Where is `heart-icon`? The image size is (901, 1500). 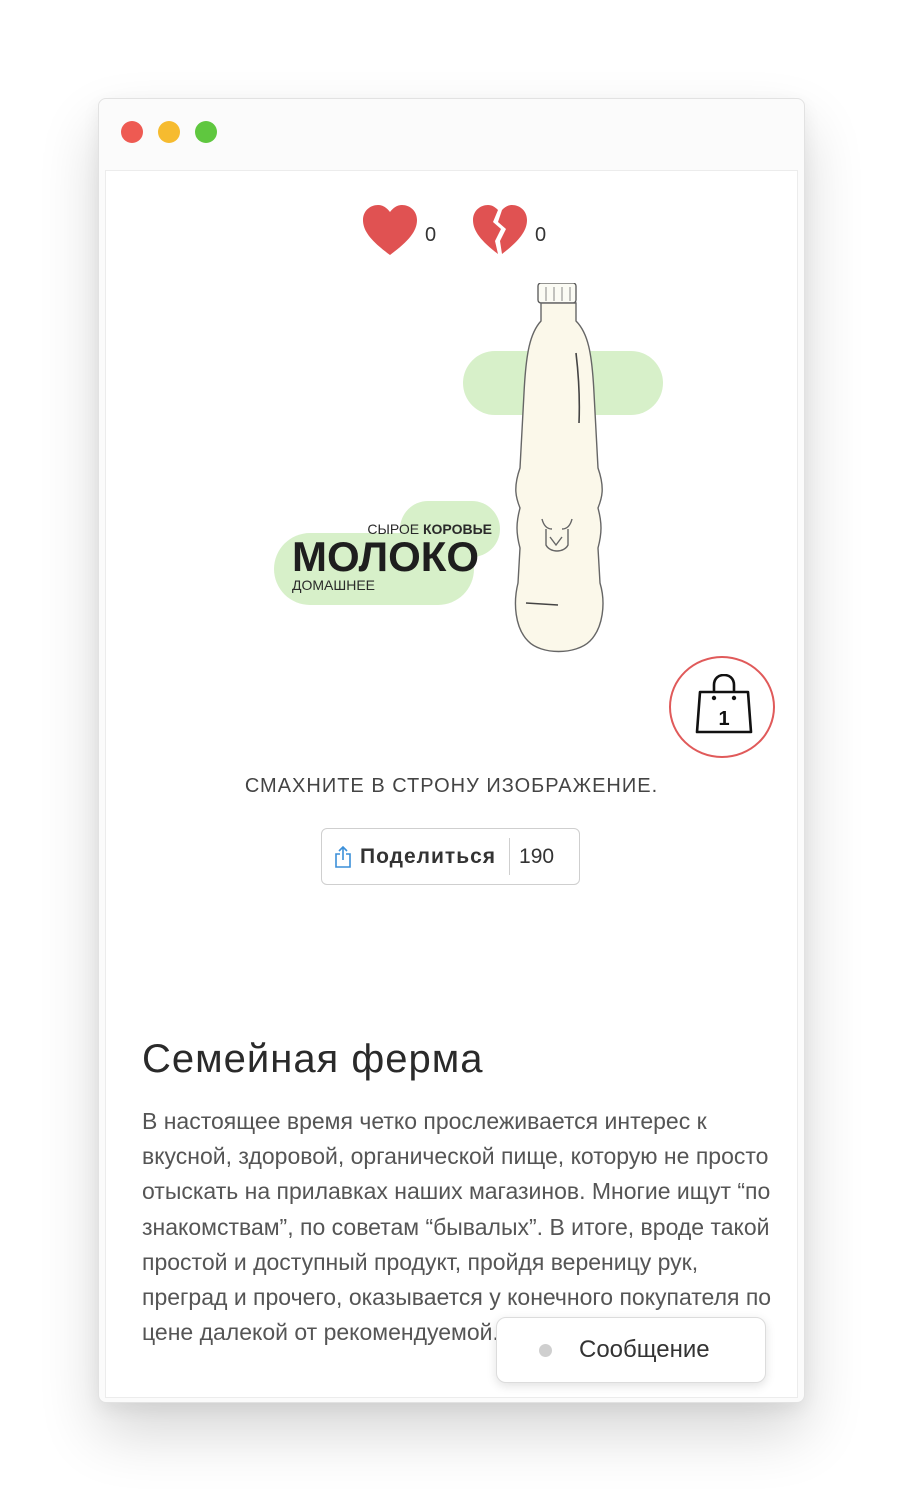
heart-icon is located at coordinates (390, 232).